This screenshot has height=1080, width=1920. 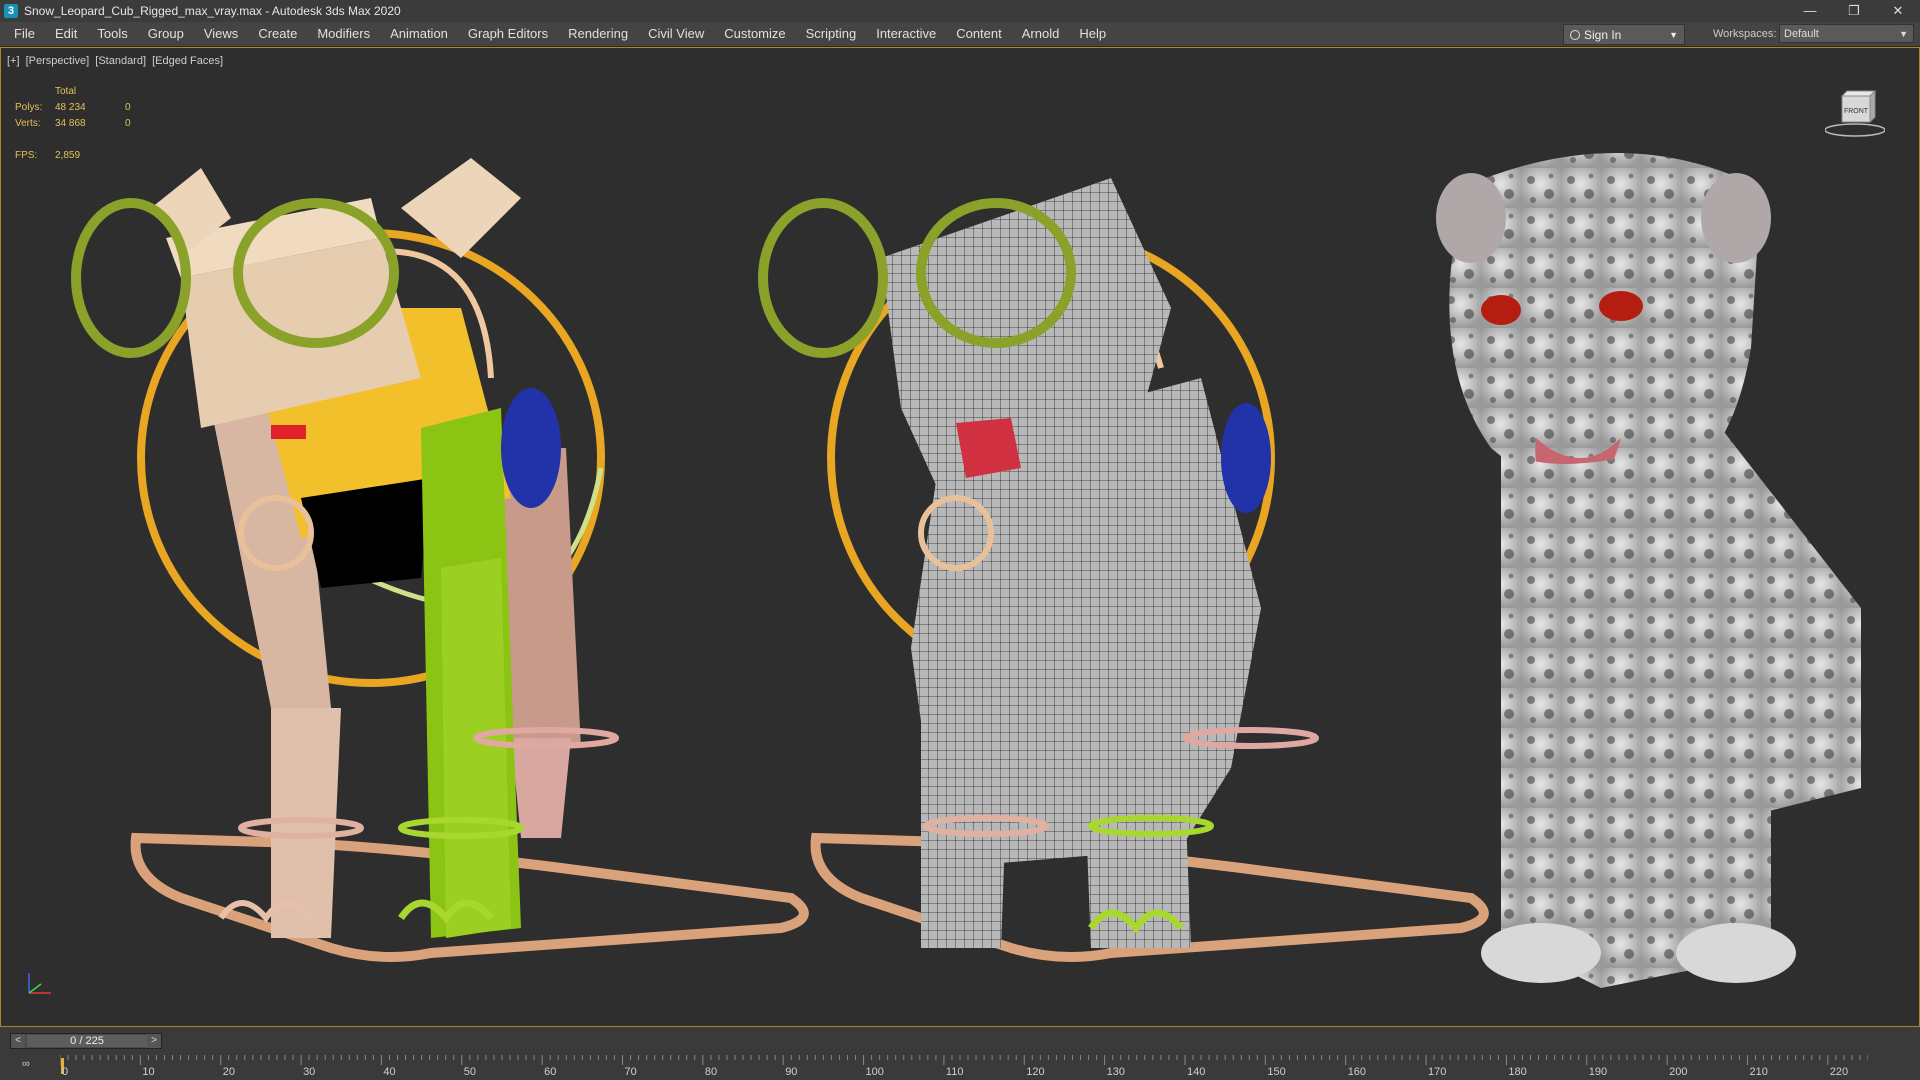 What do you see at coordinates (1624, 34) in the screenshot?
I see `sign-in-button: Sign In ▼` at bounding box center [1624, 34].